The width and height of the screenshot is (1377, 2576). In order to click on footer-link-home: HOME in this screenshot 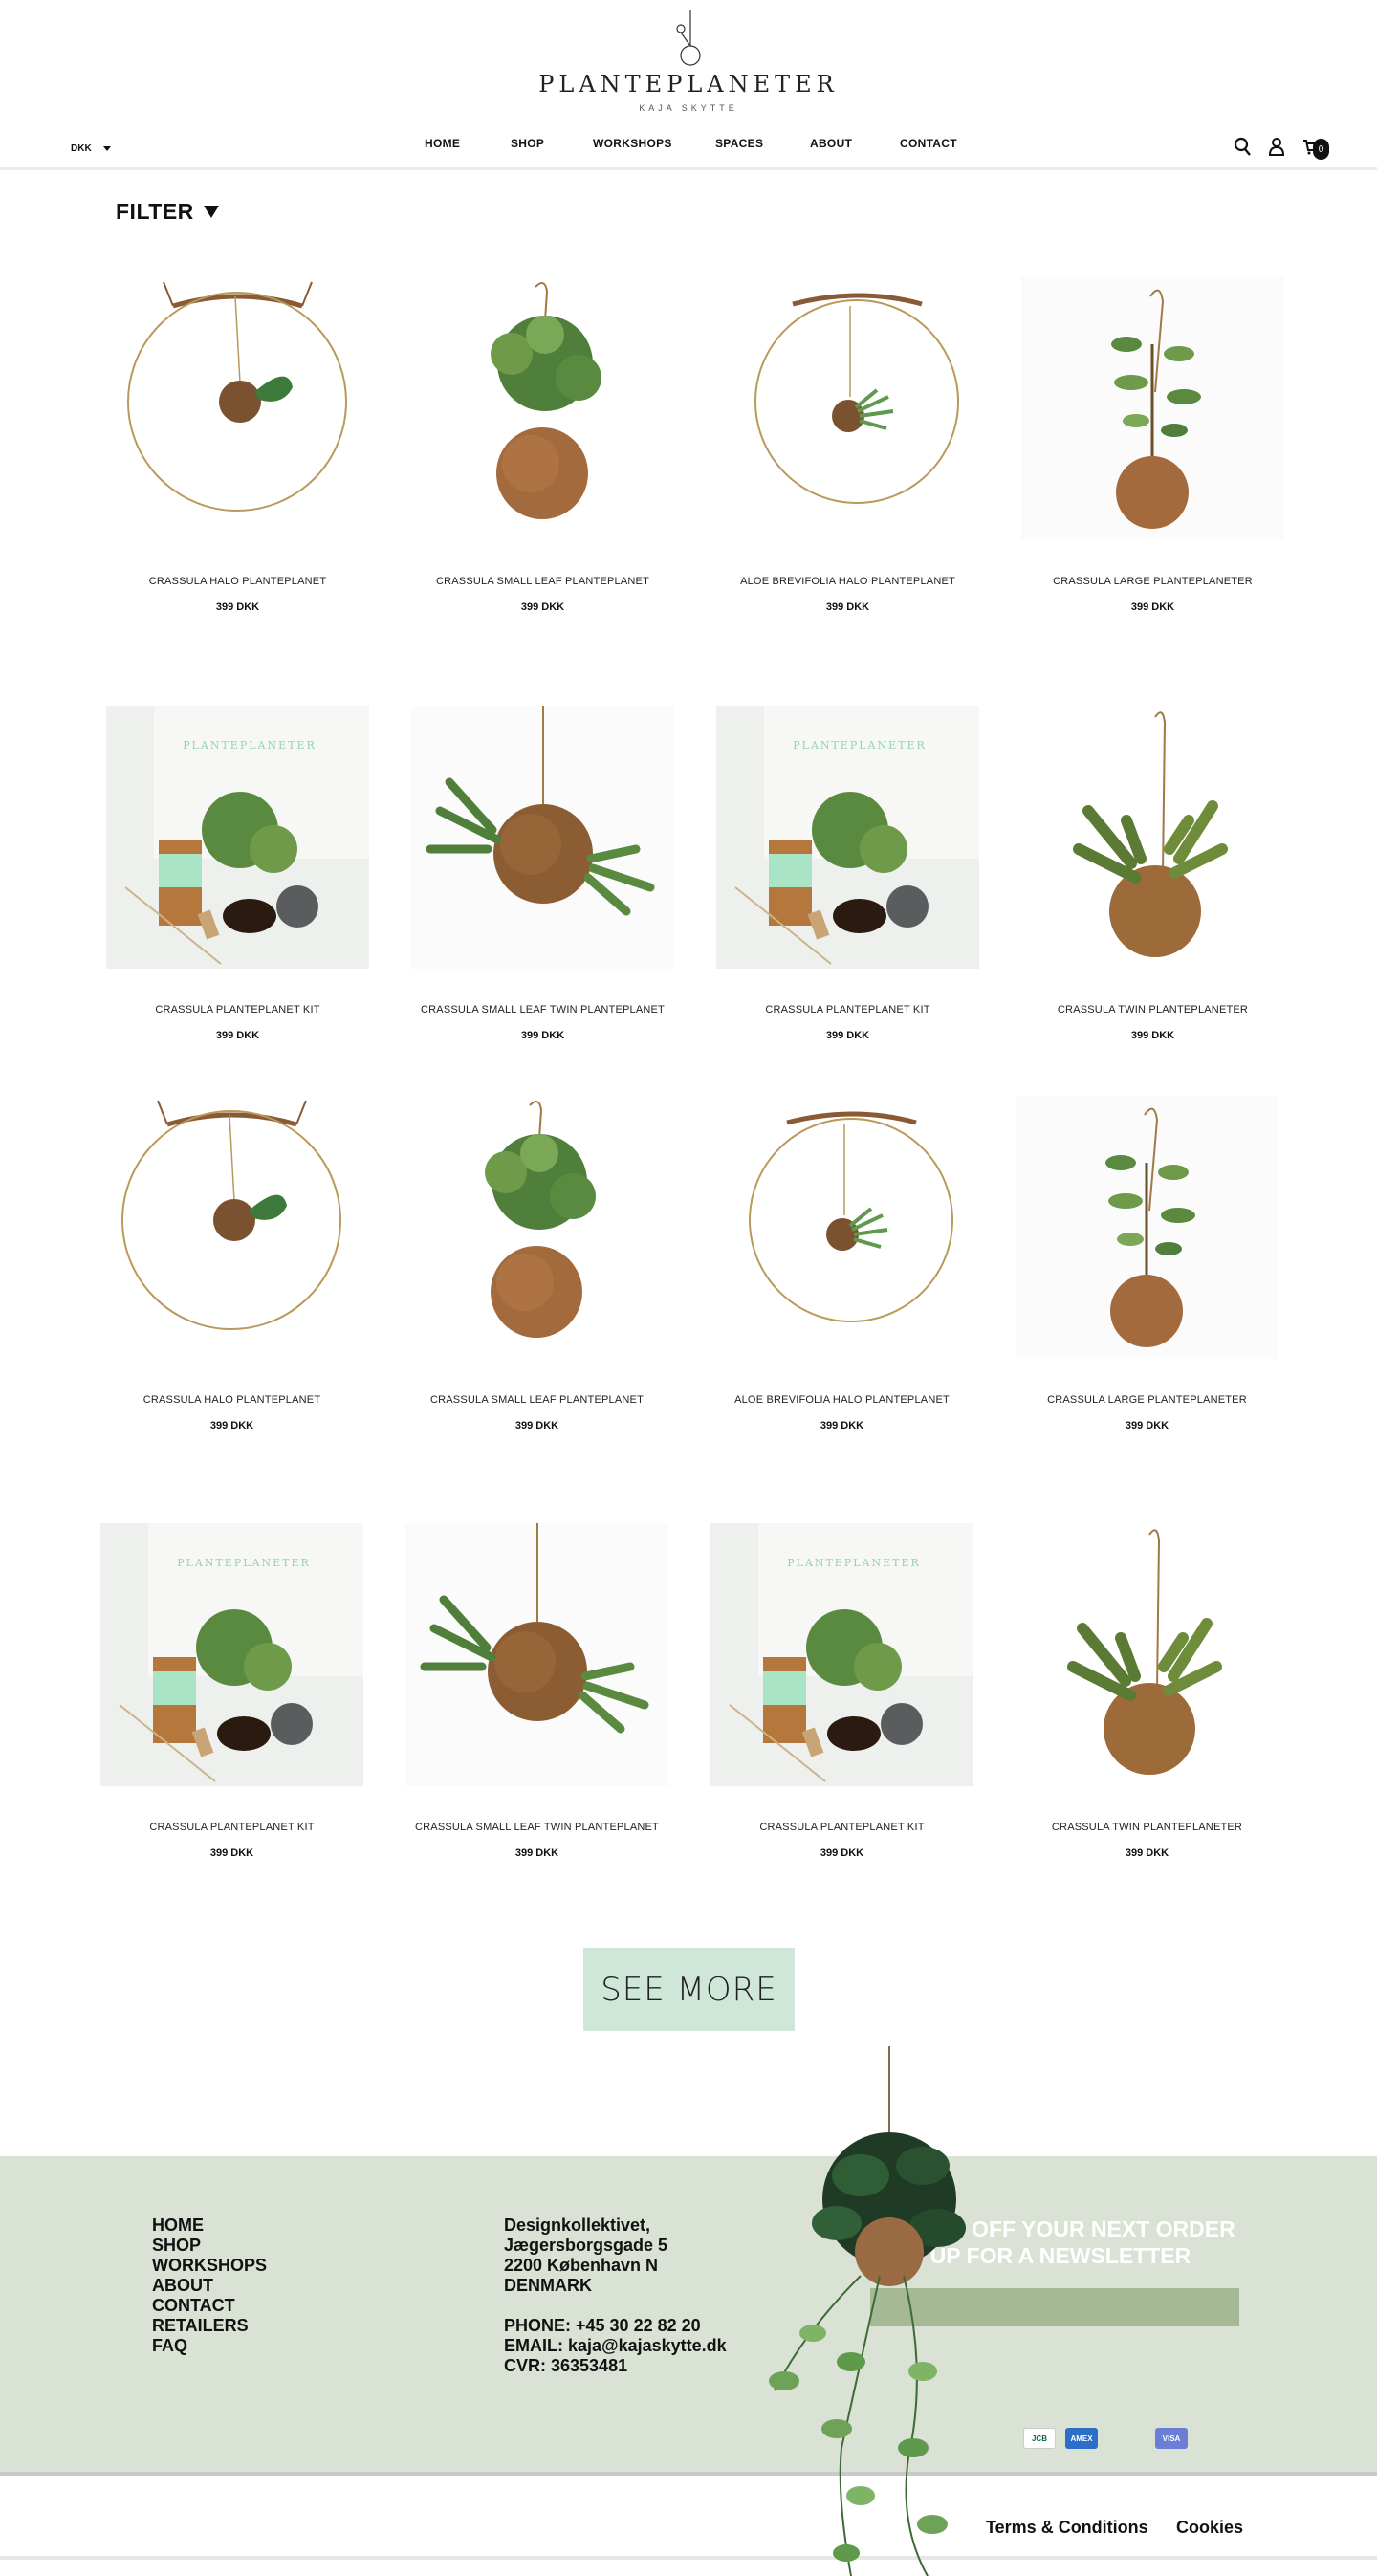, I will do `click(210, 2226)`.